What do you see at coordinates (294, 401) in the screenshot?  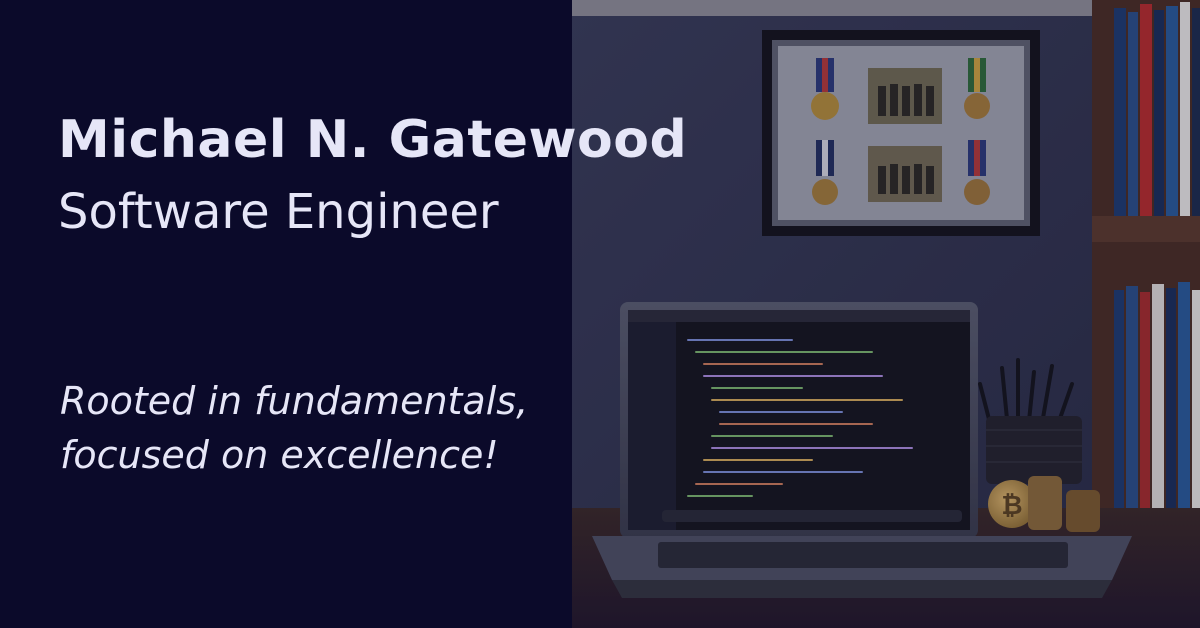 I see `tagline-line-1: Rooted in fundamentals,` at bounding box center [294, 401].